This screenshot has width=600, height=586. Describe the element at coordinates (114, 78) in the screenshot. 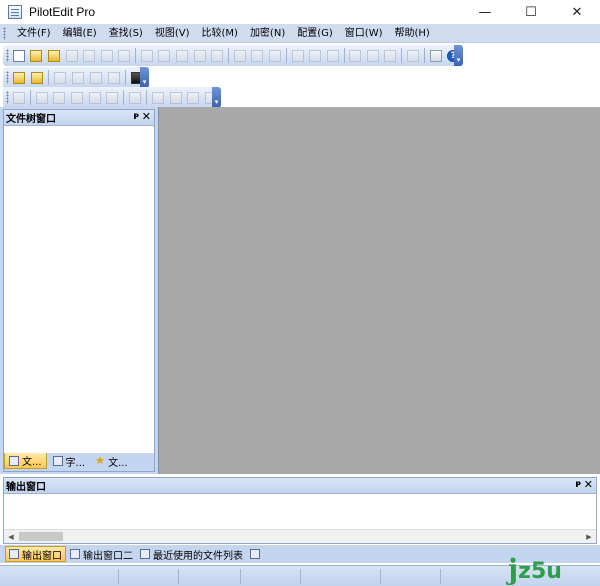

I see `format2-icon` at that location.